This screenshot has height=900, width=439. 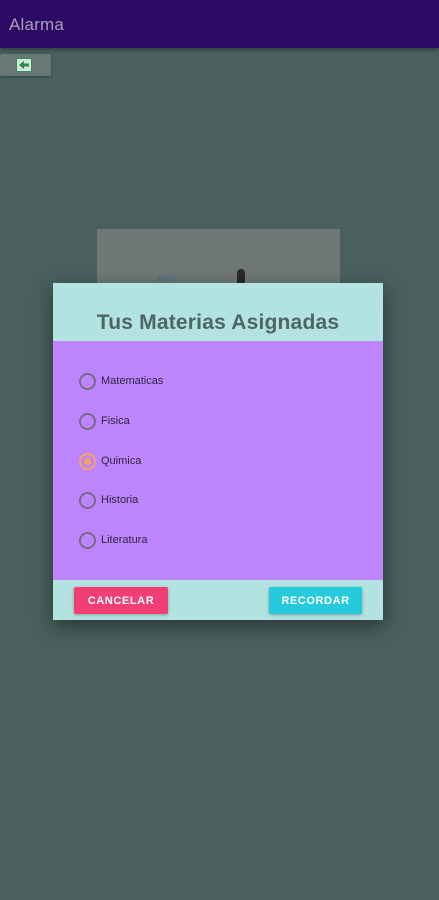 I want to click on radio-option-historia: Historia, so click(x=108, y=500).